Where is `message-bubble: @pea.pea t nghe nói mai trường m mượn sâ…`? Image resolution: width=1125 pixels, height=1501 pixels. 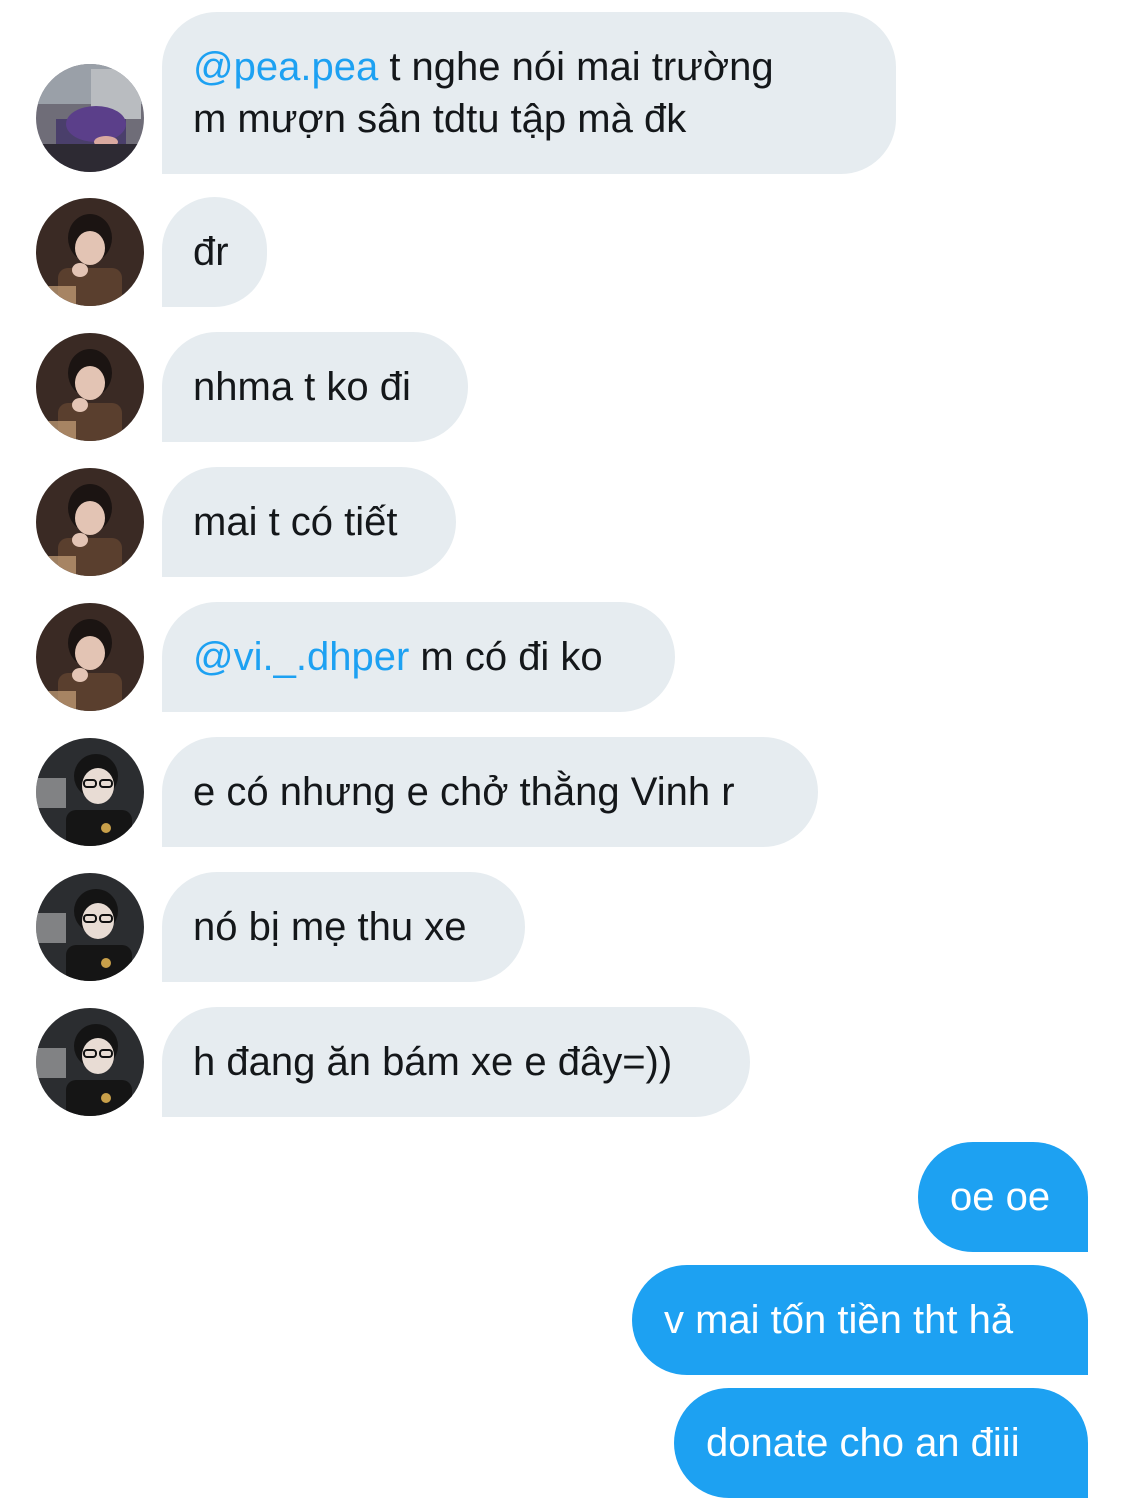 message-bubble: @pea.pea t nghe nói mai trường m mượn sâ… is located at coordinates (529, 93).